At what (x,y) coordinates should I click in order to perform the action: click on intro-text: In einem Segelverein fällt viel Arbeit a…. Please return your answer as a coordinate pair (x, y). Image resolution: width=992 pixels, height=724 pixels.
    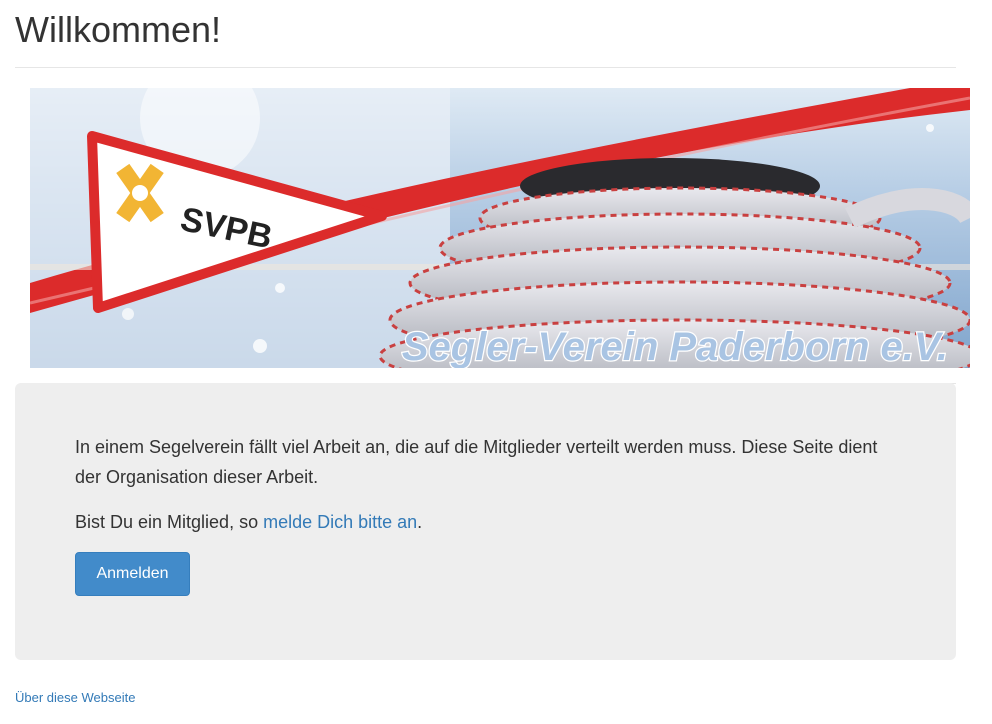
    Looking at the image, I should click on (476, 462).